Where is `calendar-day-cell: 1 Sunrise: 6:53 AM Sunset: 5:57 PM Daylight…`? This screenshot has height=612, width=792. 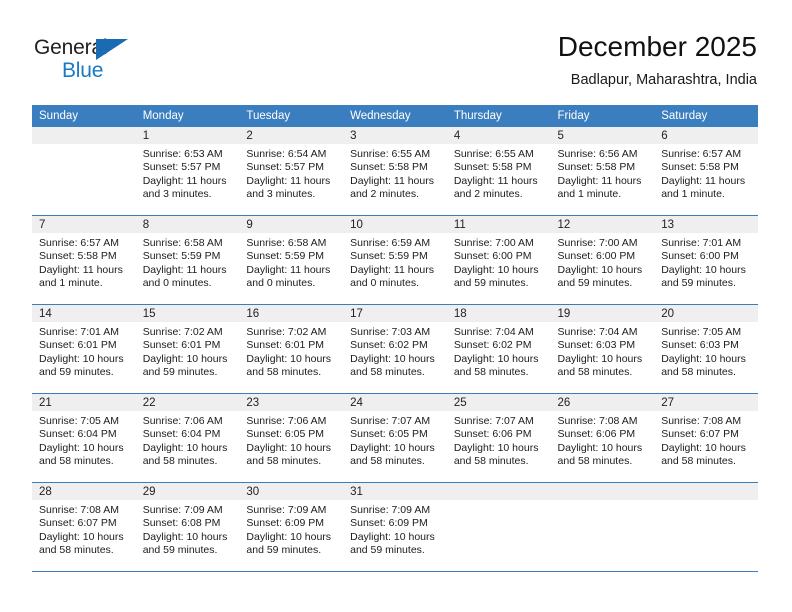
calendar-day-cell: 1 Sunrise: 6:53 AM Sunset: 5:57 PM Daylight… is located at coordinates (187, 171).